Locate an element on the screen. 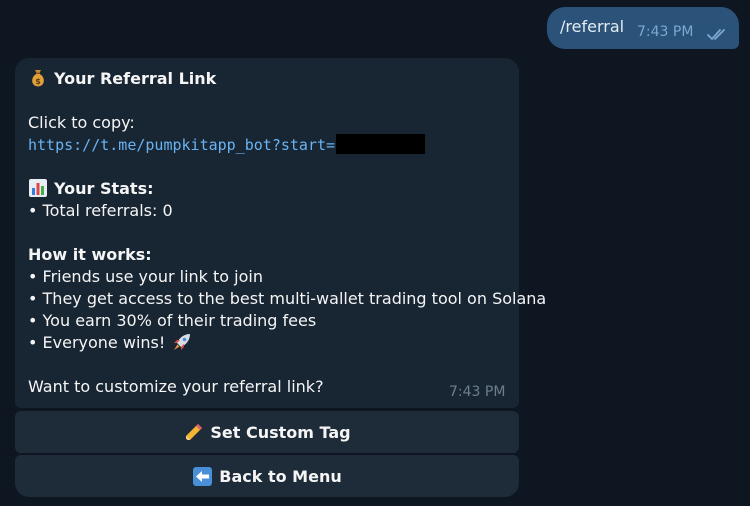  back-to-menu-label: Back to Menu is located at coordinates (280, 476).